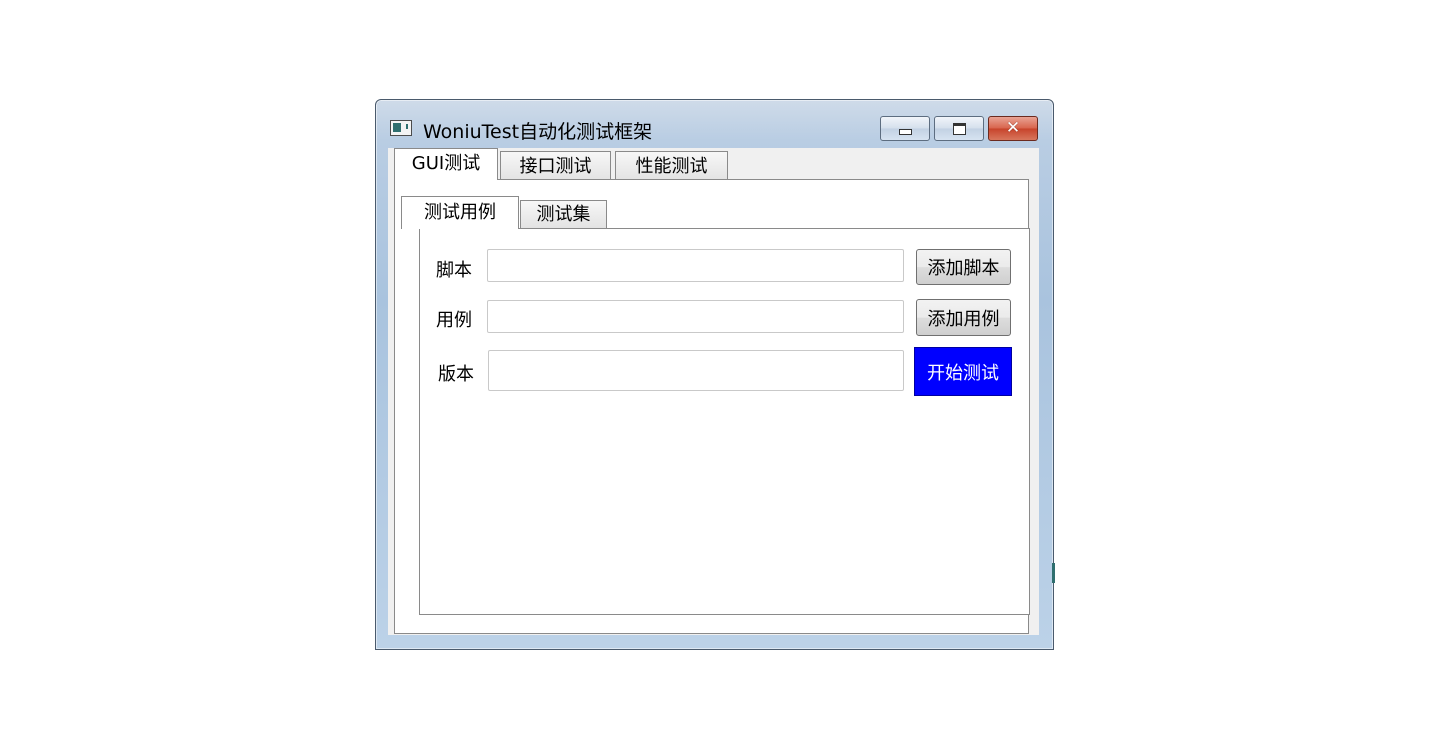  Describe the element at coordinates (555, 165) in the screenshot. I see `tab-api-test: 接口测试` at that location.